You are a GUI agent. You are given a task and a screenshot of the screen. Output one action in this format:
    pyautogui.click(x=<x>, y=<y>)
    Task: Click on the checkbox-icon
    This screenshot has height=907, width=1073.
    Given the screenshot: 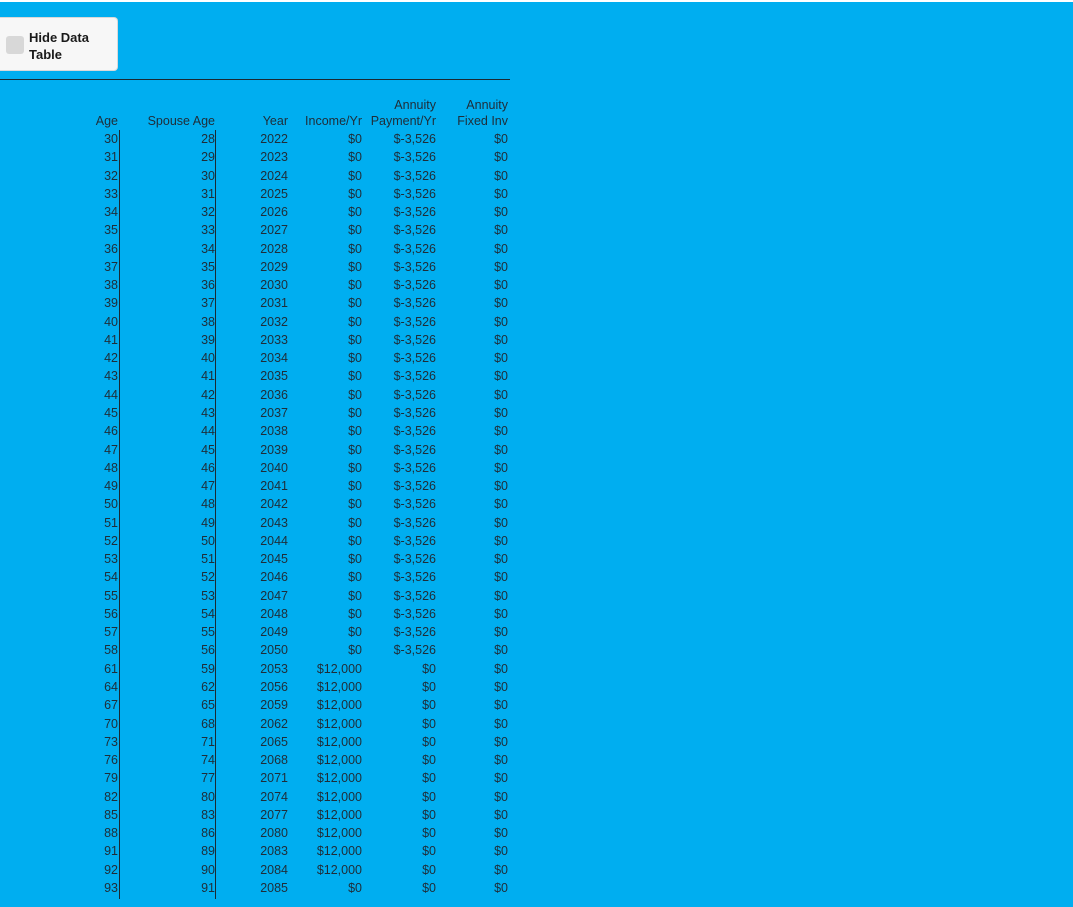 What is the action you would take?
    pyautogui.click(x=15, y=45)
    